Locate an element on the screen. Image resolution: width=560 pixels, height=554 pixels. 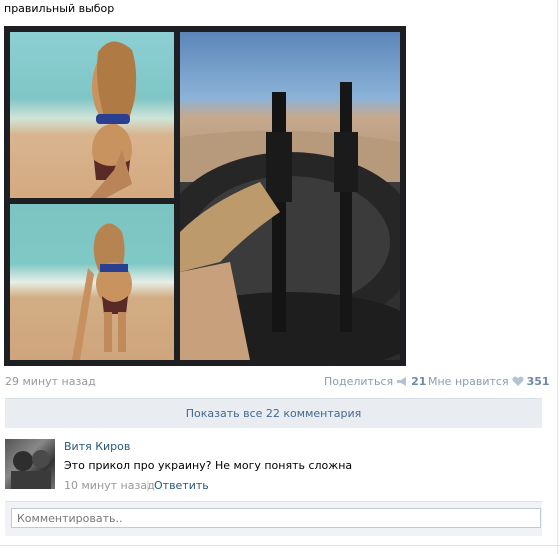
share-count: 21 is located at coordinates (419, 381).